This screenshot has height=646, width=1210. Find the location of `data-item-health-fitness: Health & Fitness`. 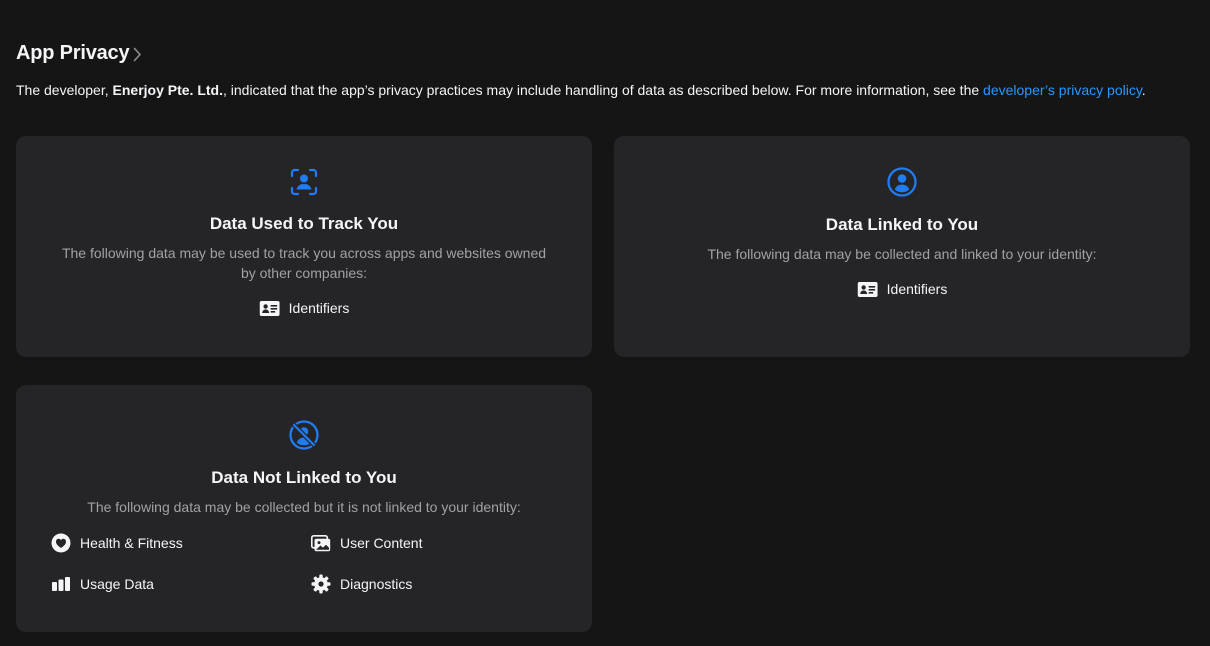

data-item-health-fitness: Health & Fitness is located at coordinates (116, 543).